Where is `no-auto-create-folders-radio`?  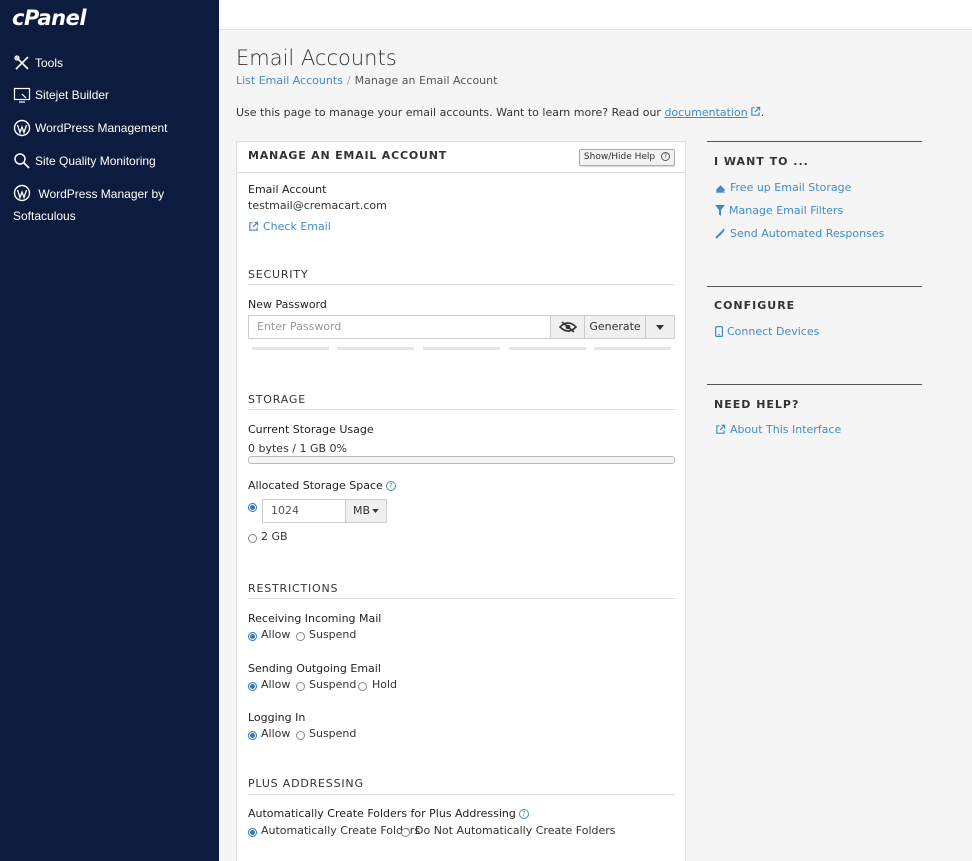 no-auto-create-folders-radio is located at coordinates (405, 832).